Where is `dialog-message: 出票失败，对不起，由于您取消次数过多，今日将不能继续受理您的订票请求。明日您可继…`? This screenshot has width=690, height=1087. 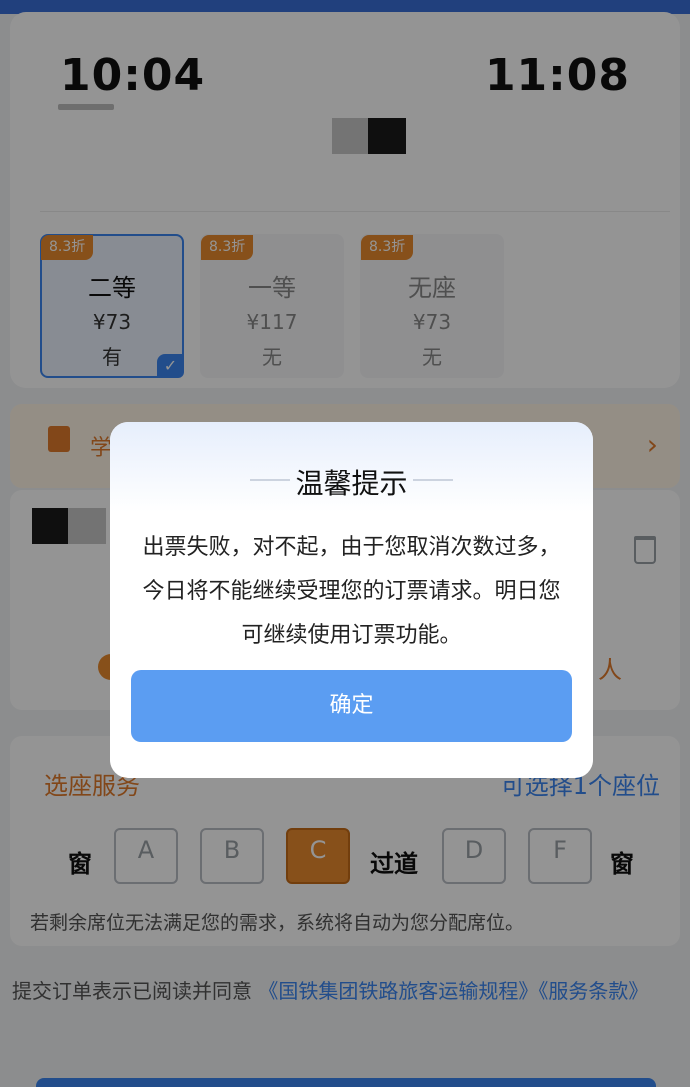 dialog-message: 出票失败，对不起，由于您取消次数过多，今日将不能继续受理您的订票请求。明日您可继… is located at coordinates (351, 591).